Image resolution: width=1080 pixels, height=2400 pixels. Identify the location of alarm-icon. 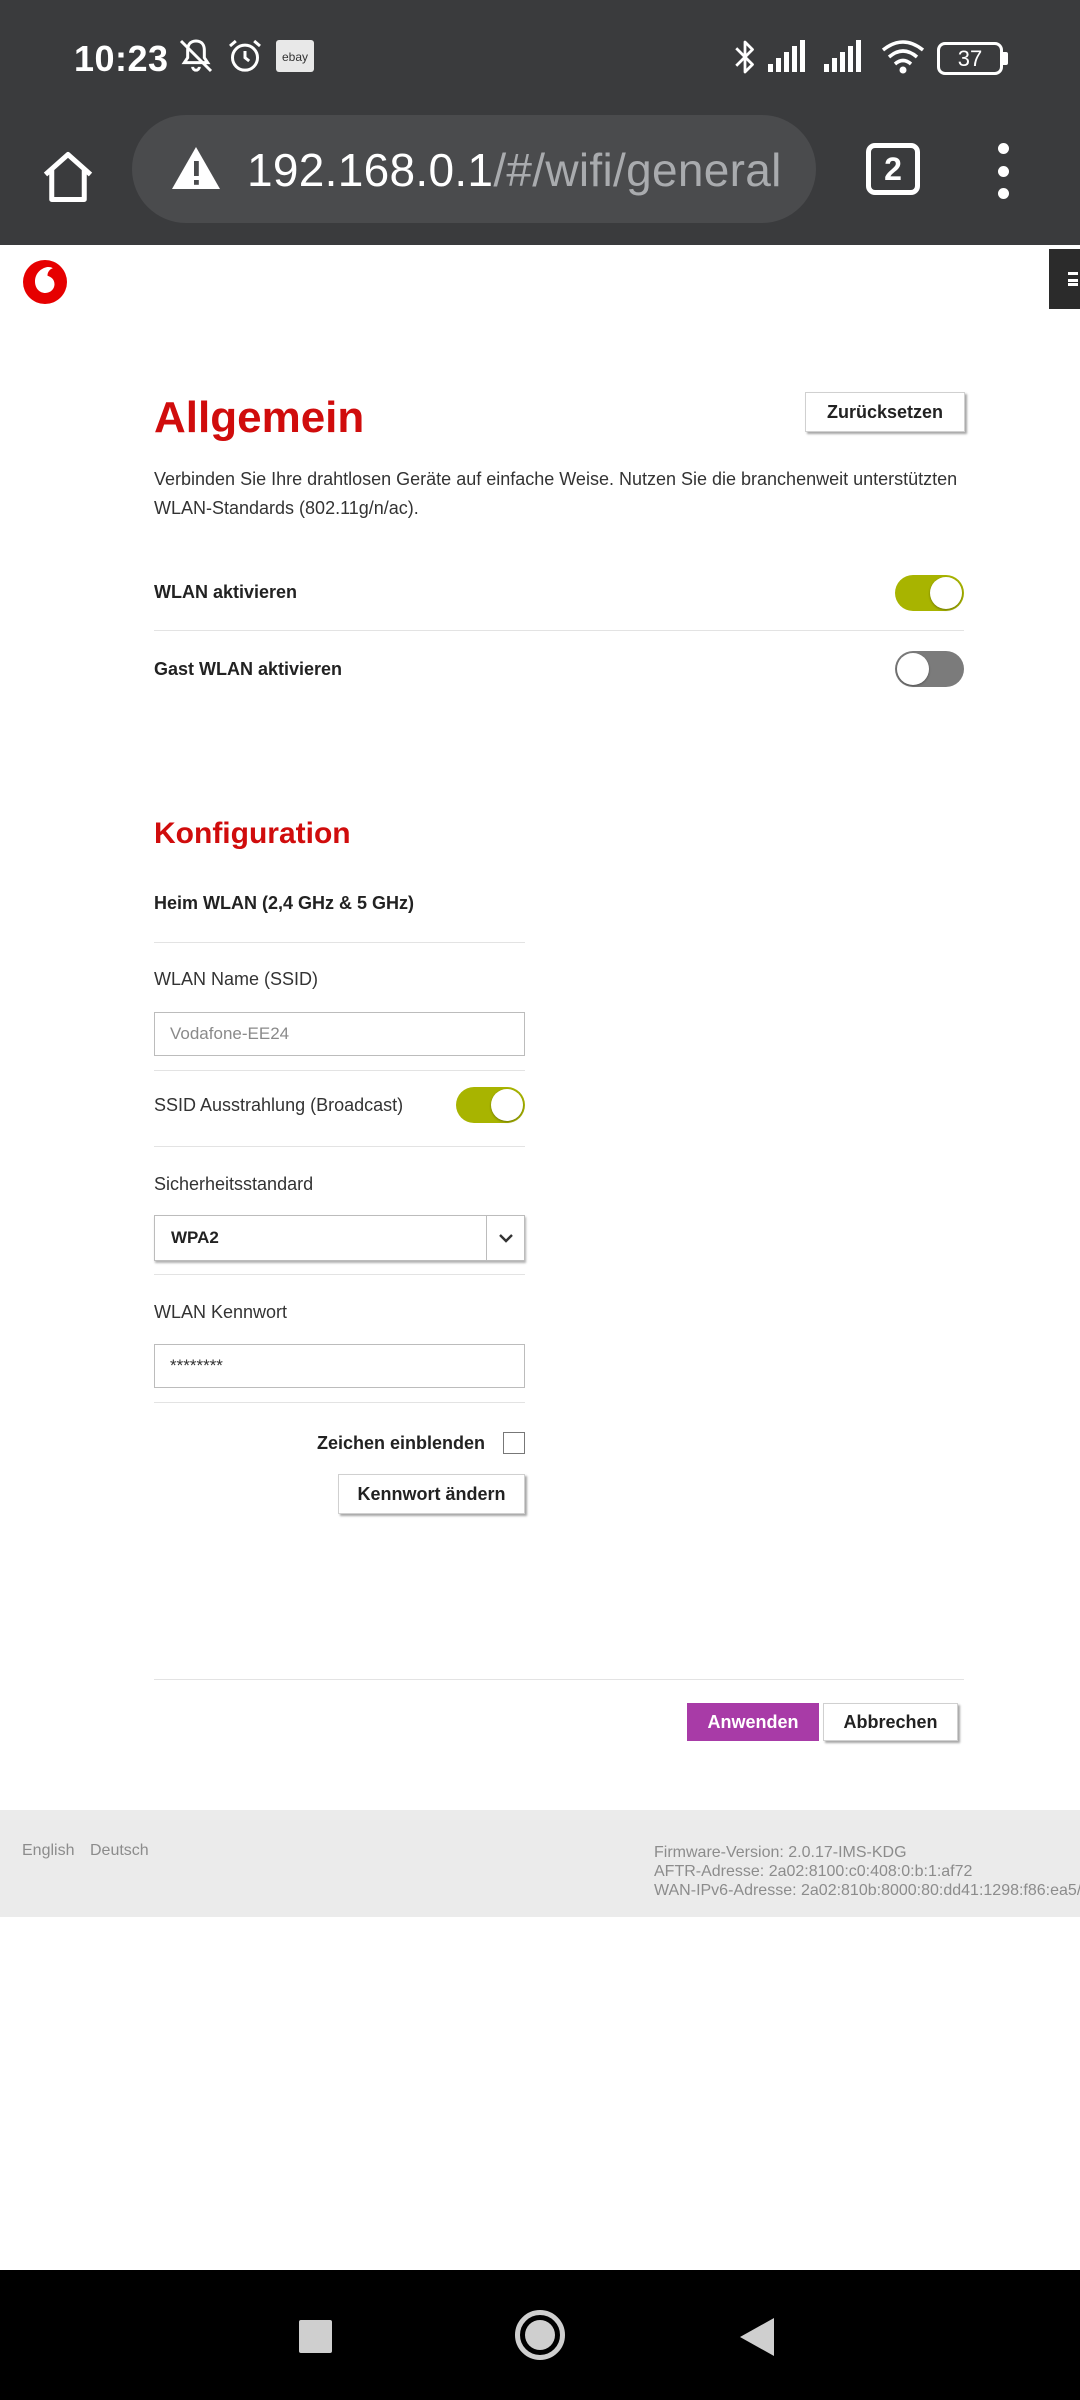
(245, 55).